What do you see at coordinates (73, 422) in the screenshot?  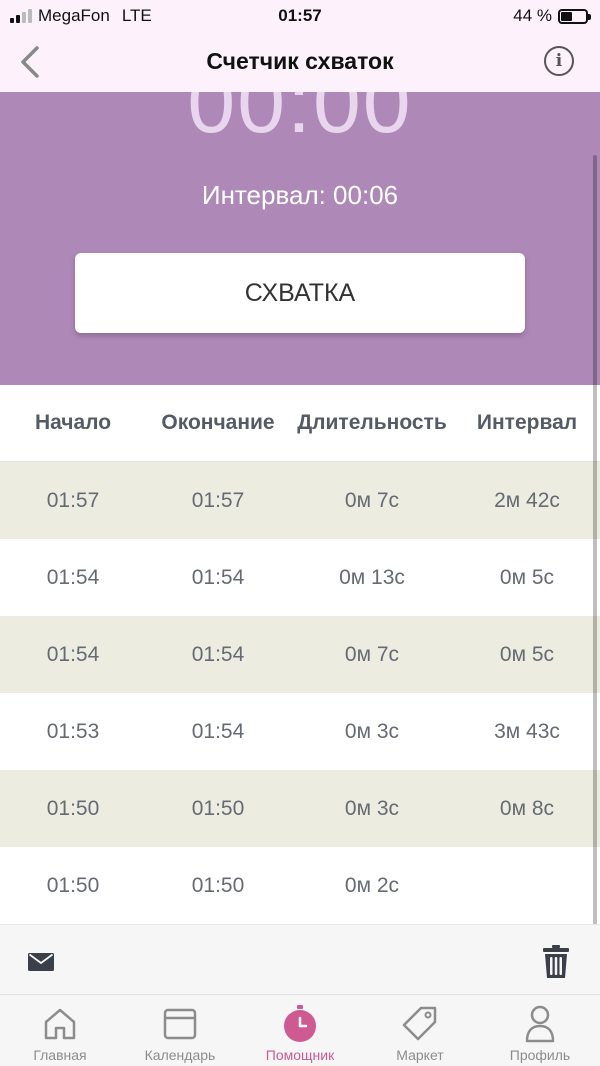 I see `header-start: Начало` at bounding box center [73, 422].